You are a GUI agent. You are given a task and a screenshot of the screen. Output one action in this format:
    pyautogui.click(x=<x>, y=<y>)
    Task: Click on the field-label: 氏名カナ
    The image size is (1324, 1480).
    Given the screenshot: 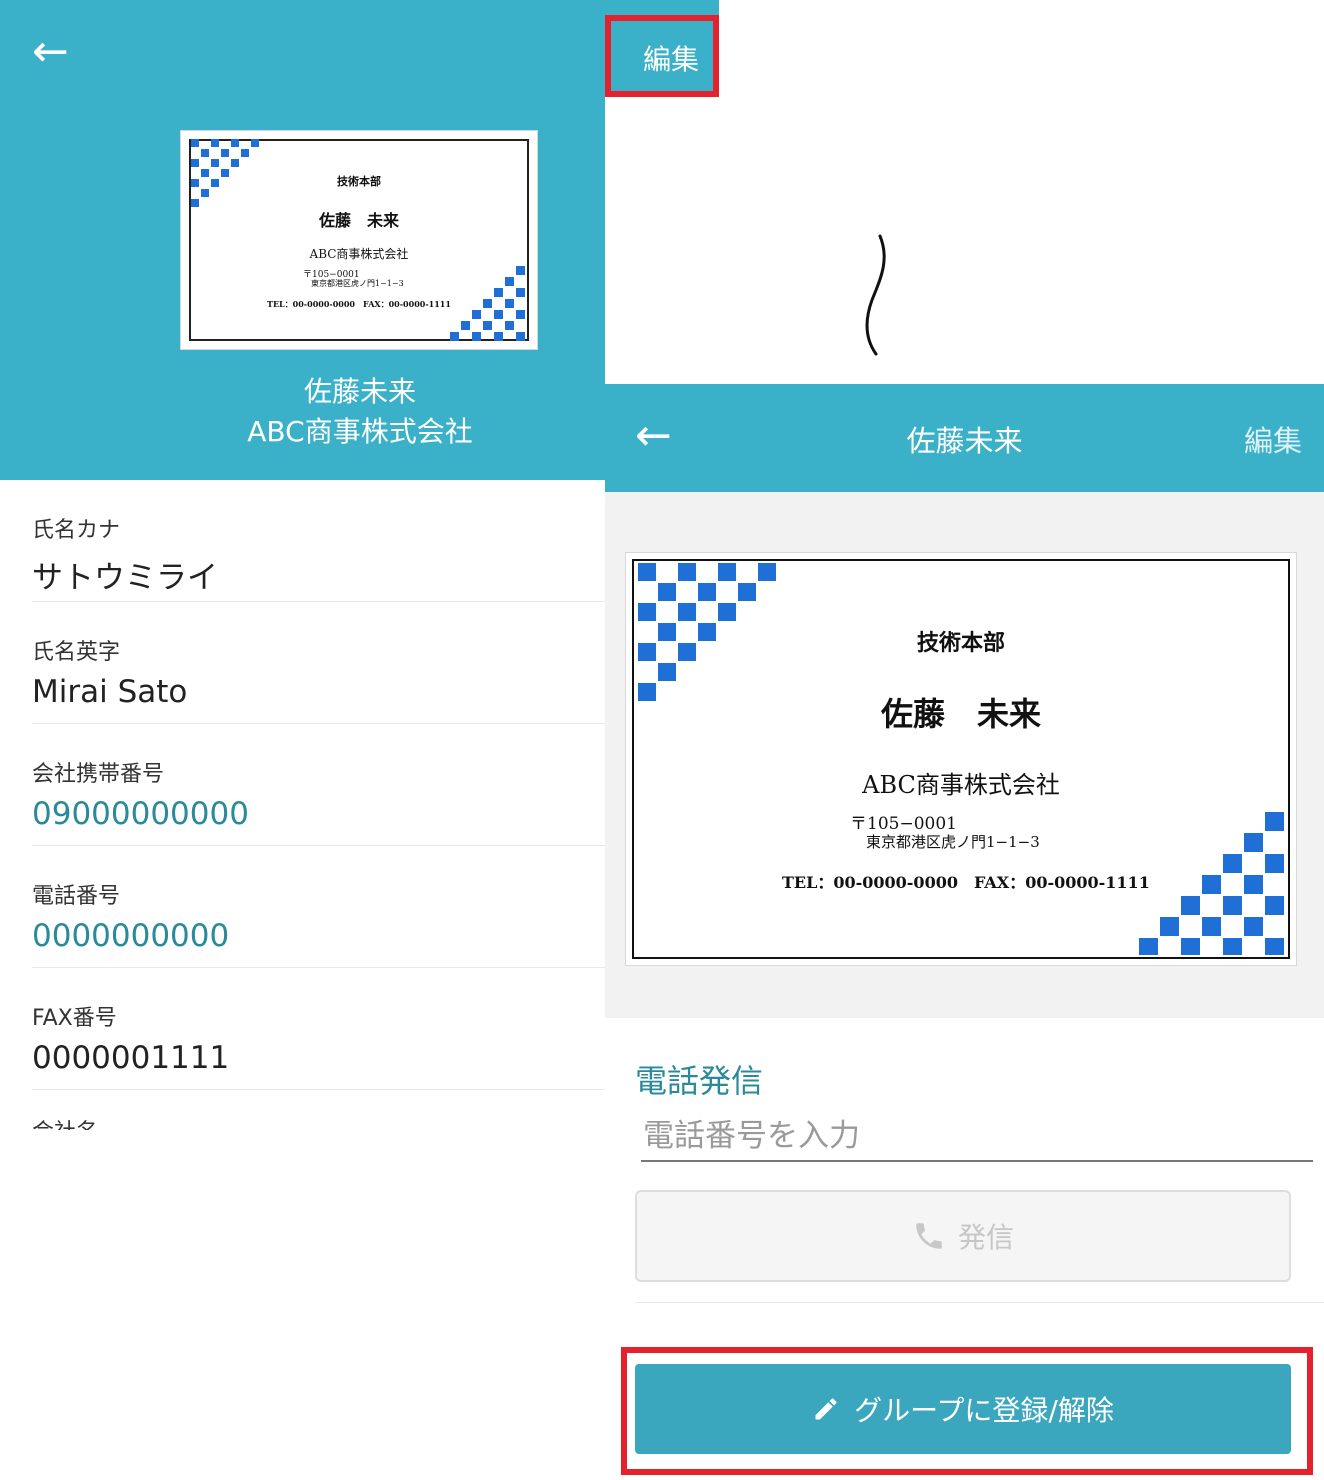 What is the action you would take?
    pyautogui.click(x=76, y=530)
    